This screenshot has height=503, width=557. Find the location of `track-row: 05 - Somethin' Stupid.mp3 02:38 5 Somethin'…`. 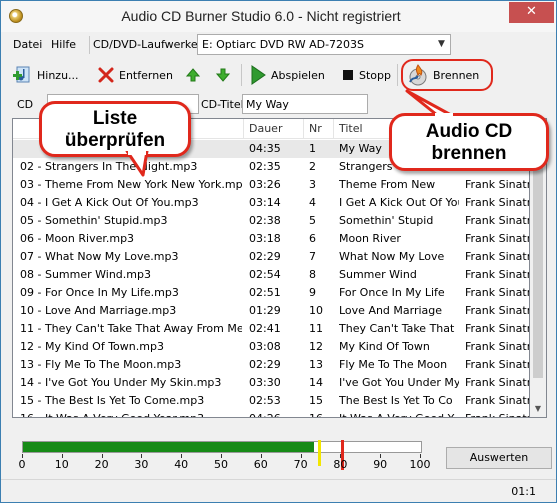

track-row: 05 - Somethin' Stupid.mp3 02:38 5 Somethin'… is located at coordinates (271, 221).